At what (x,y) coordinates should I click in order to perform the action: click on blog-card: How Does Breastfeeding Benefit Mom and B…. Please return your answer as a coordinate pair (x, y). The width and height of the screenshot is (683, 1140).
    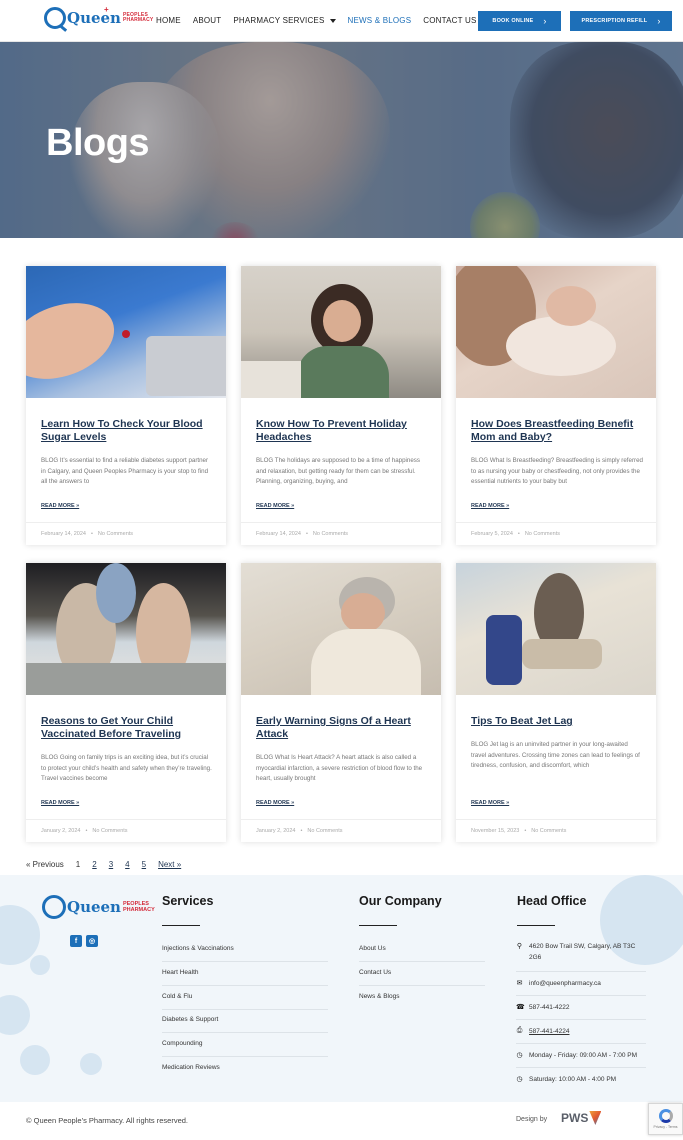
    Looking at the image, I should click on (556, 405).